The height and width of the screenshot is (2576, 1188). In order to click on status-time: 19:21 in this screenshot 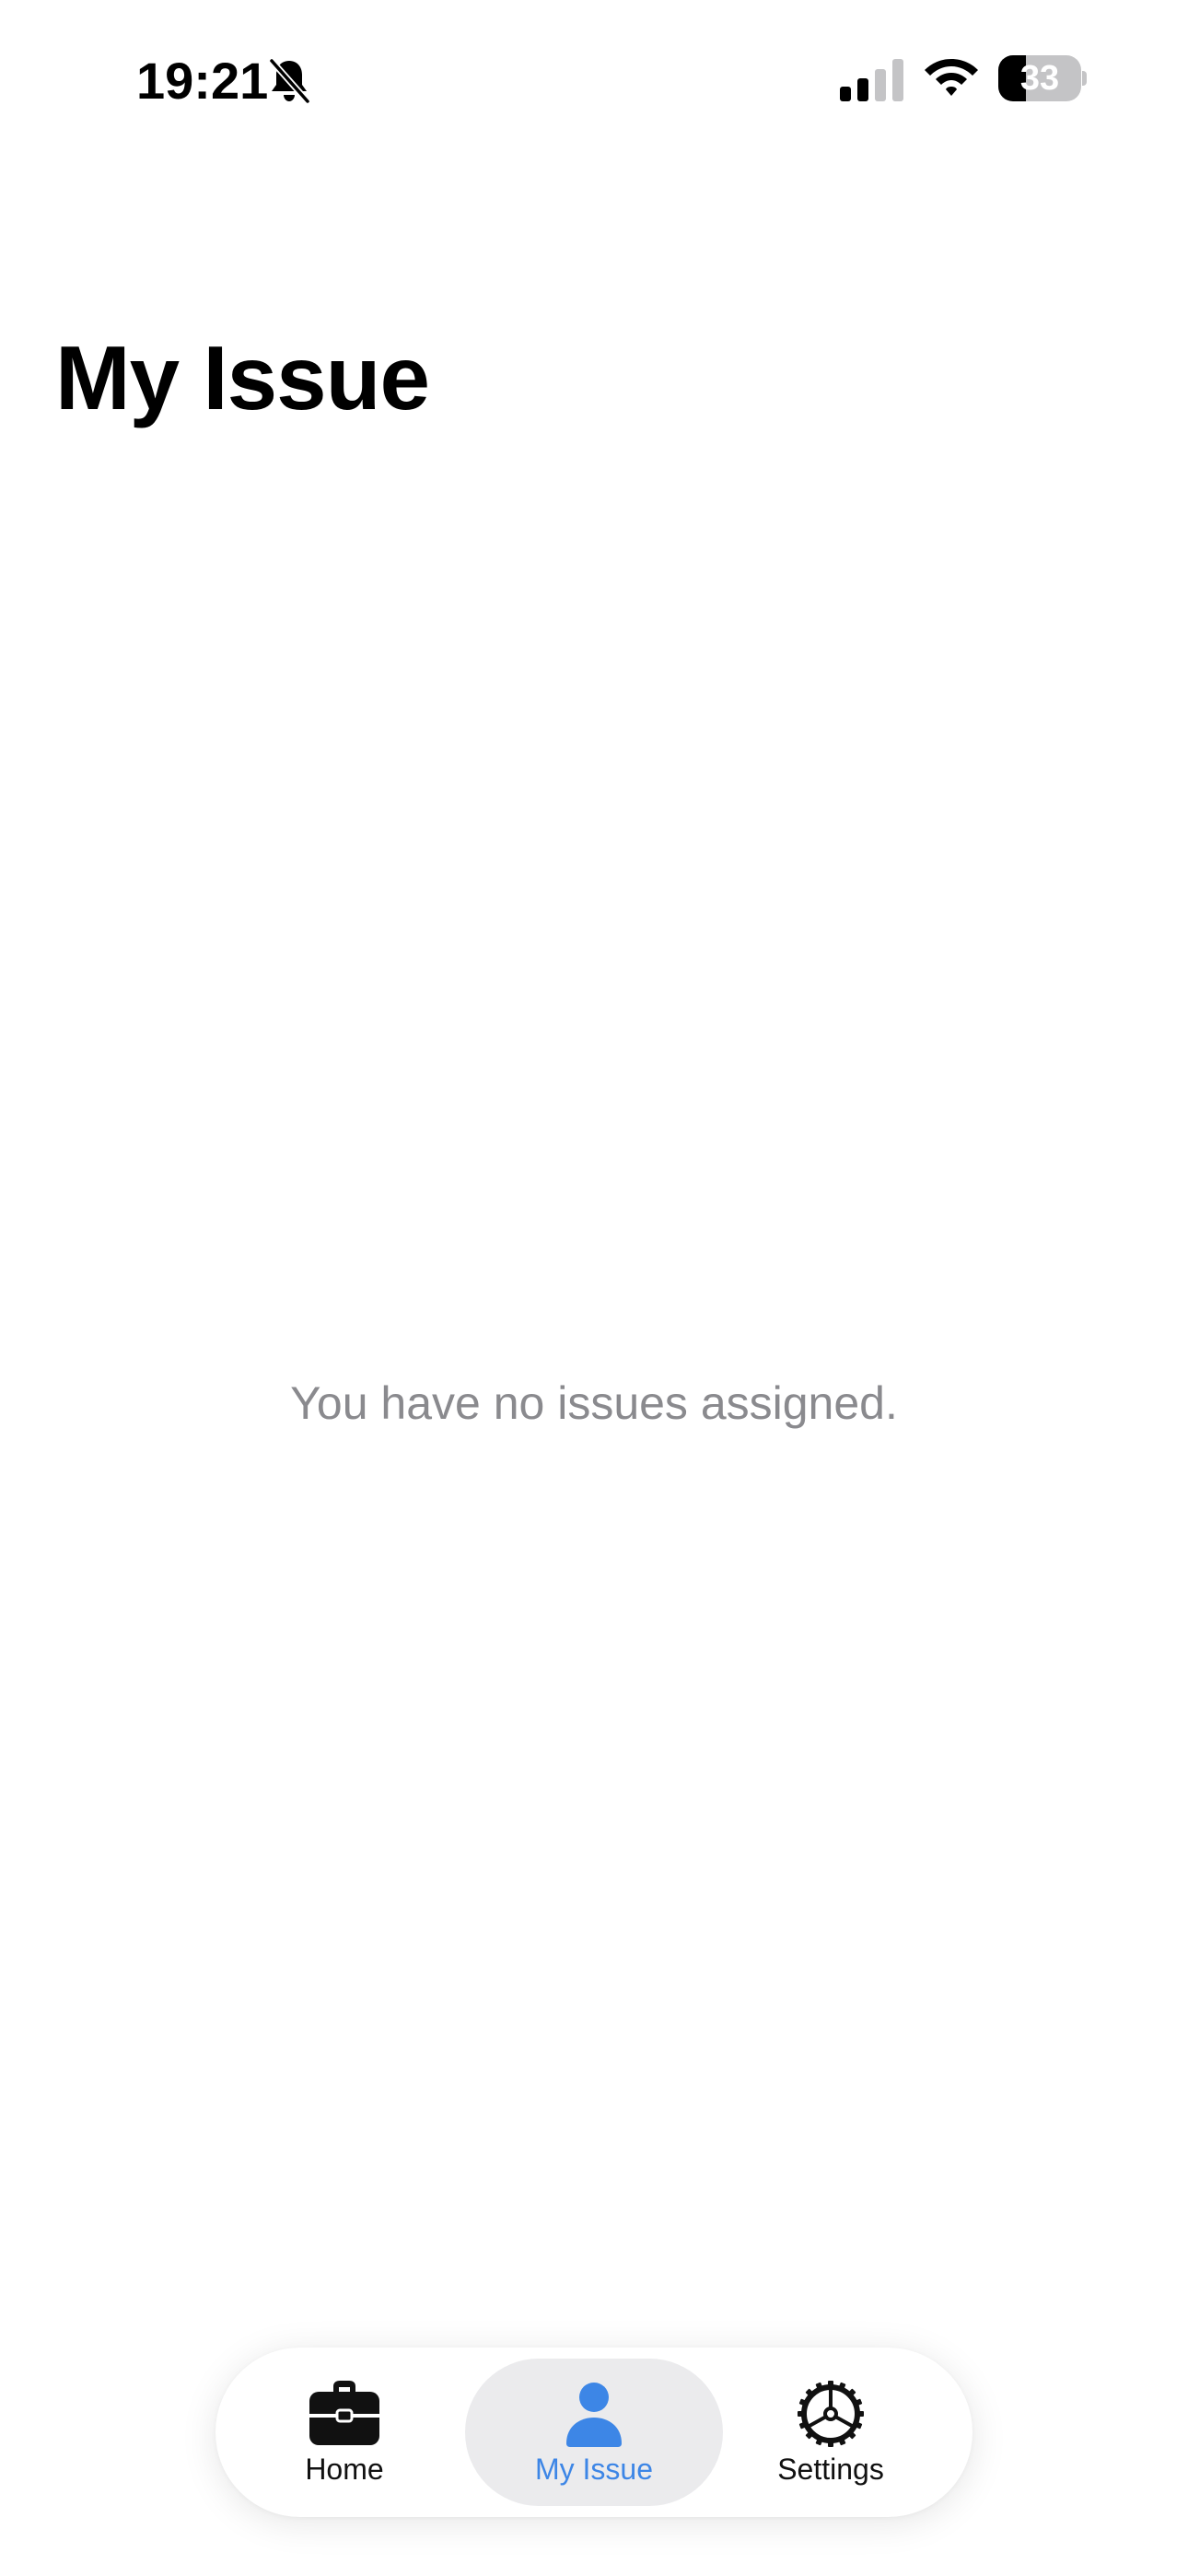, I will do `click(202, 81)`.